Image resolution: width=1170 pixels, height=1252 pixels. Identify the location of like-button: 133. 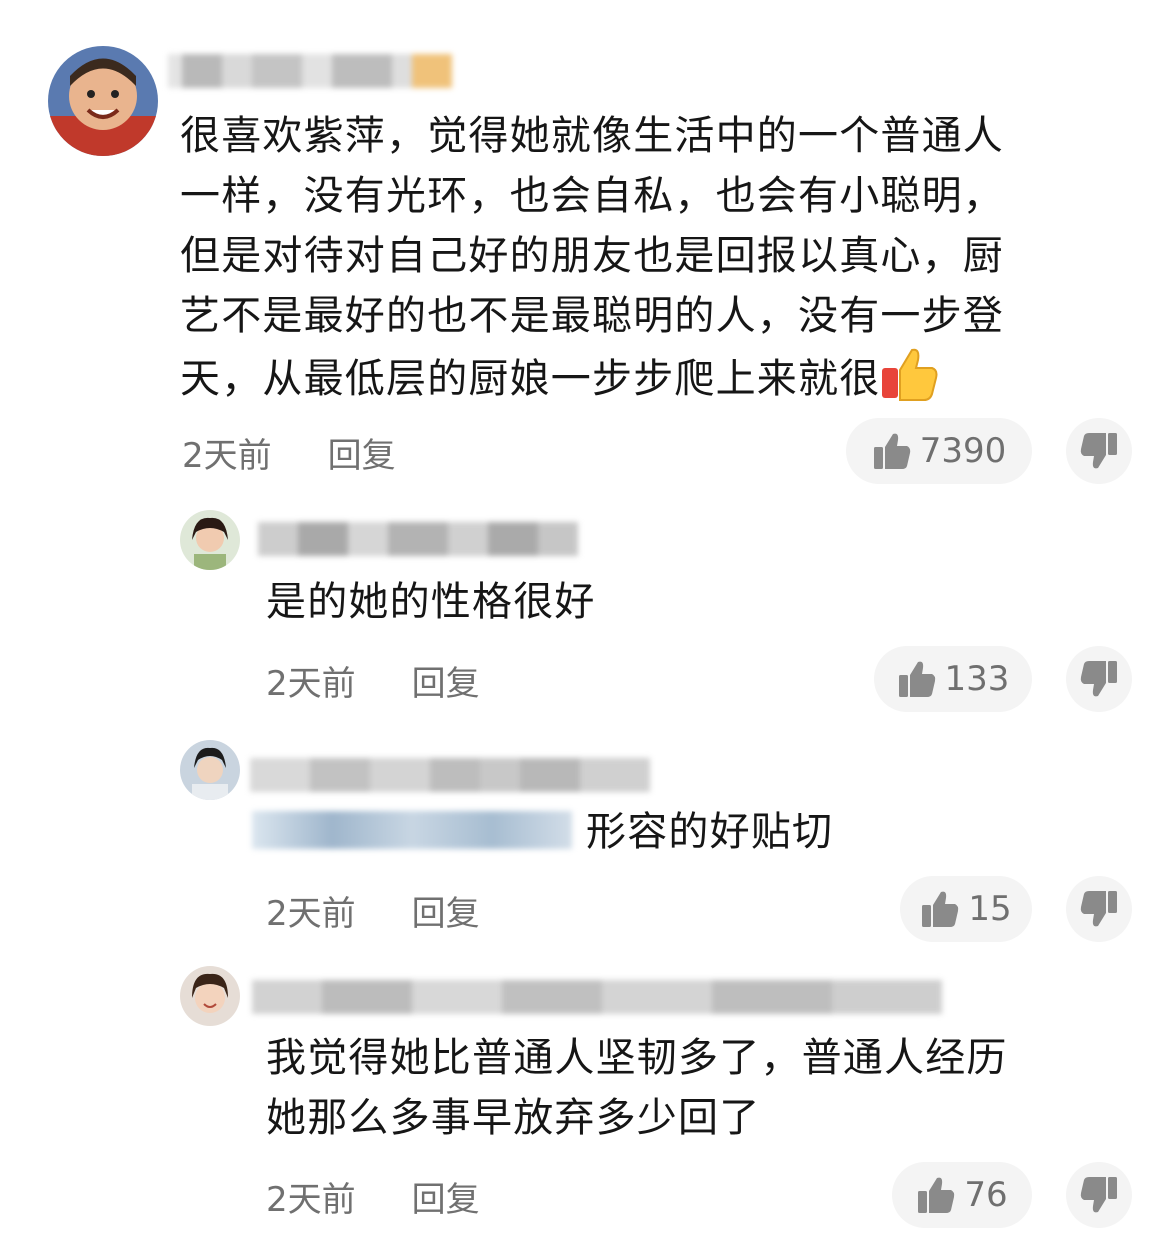
(953, 679).